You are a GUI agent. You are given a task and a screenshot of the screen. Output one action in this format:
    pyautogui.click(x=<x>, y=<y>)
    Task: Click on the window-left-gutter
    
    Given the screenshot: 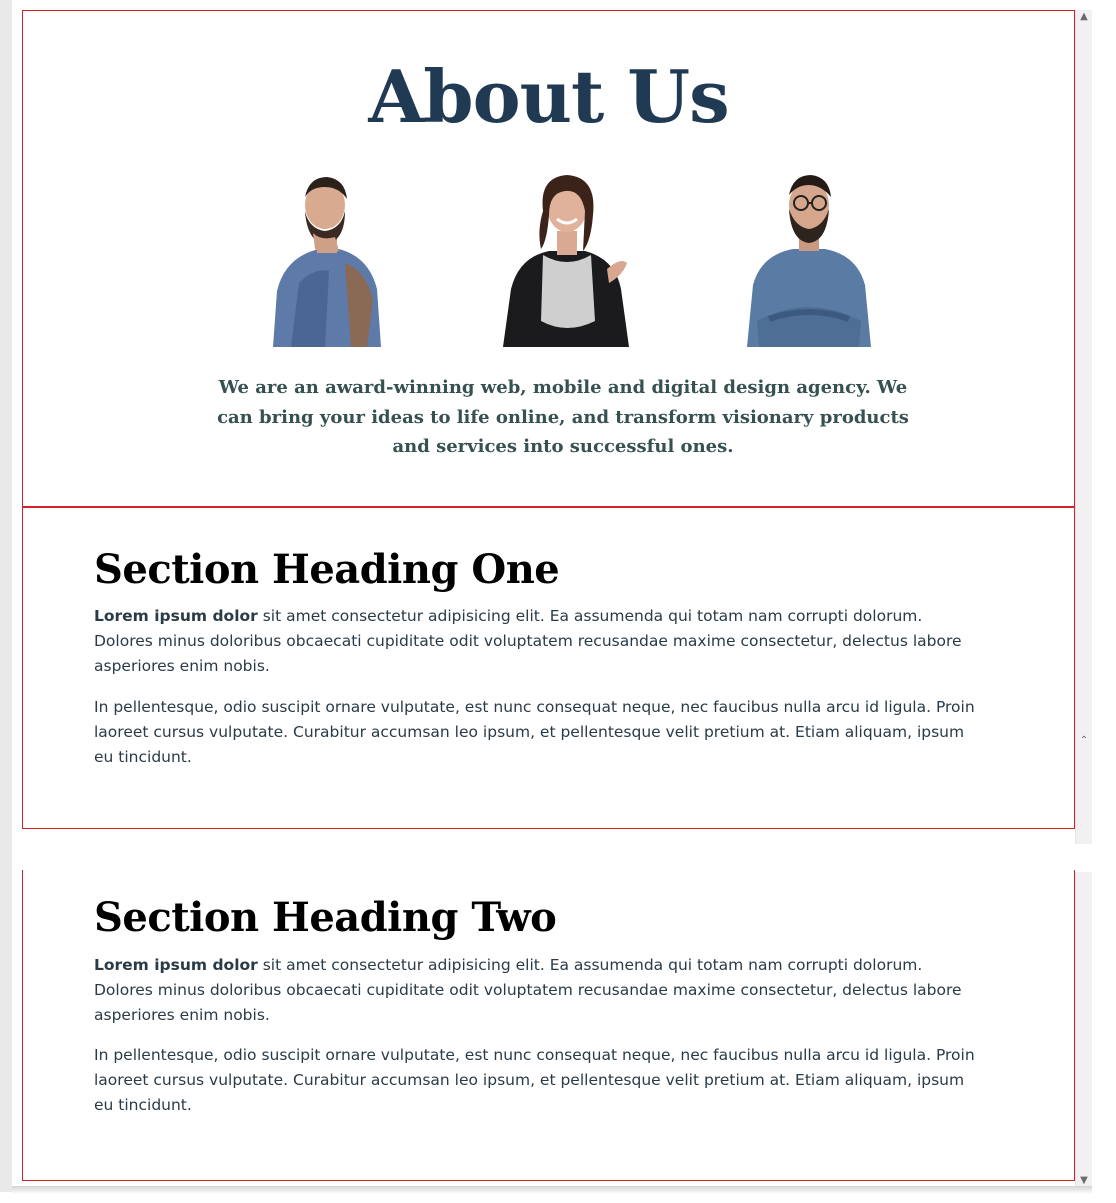 What is the action you would take?
    pyautogui.click(x=6, y=596)
    